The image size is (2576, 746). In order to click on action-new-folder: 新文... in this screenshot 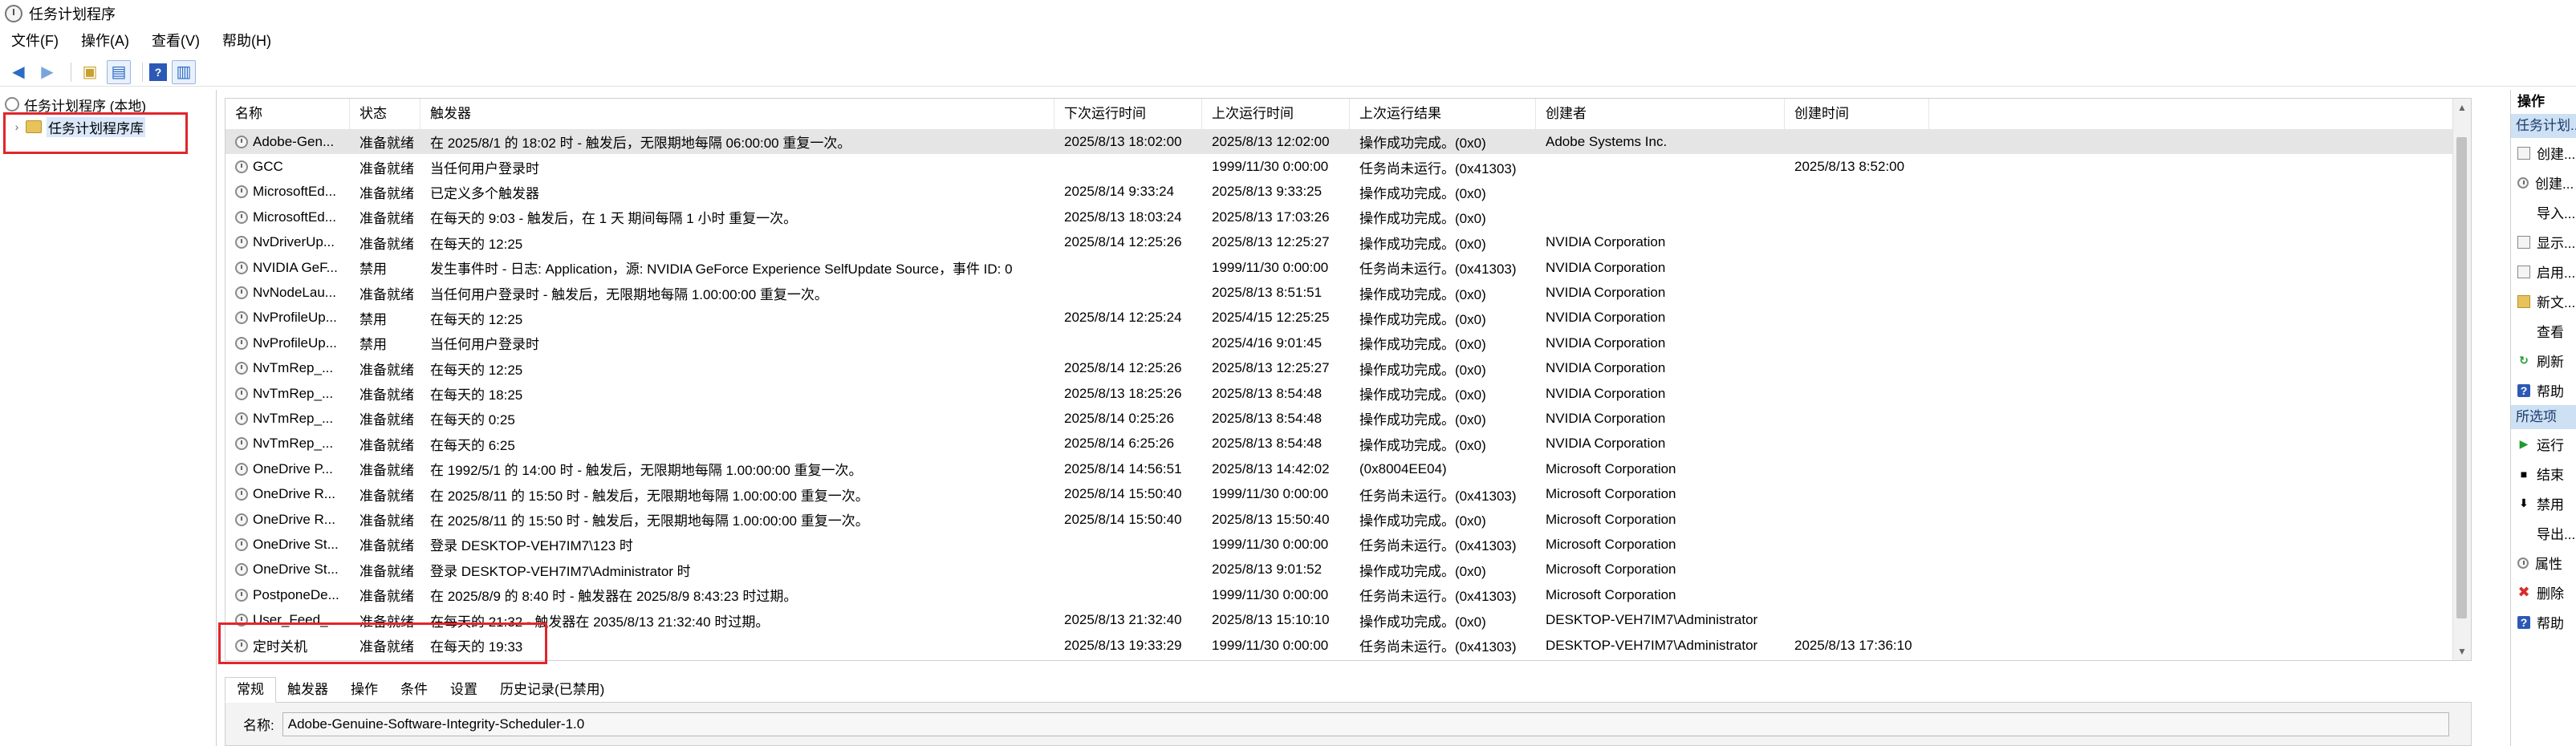, I will do `click(2544, 301)`.